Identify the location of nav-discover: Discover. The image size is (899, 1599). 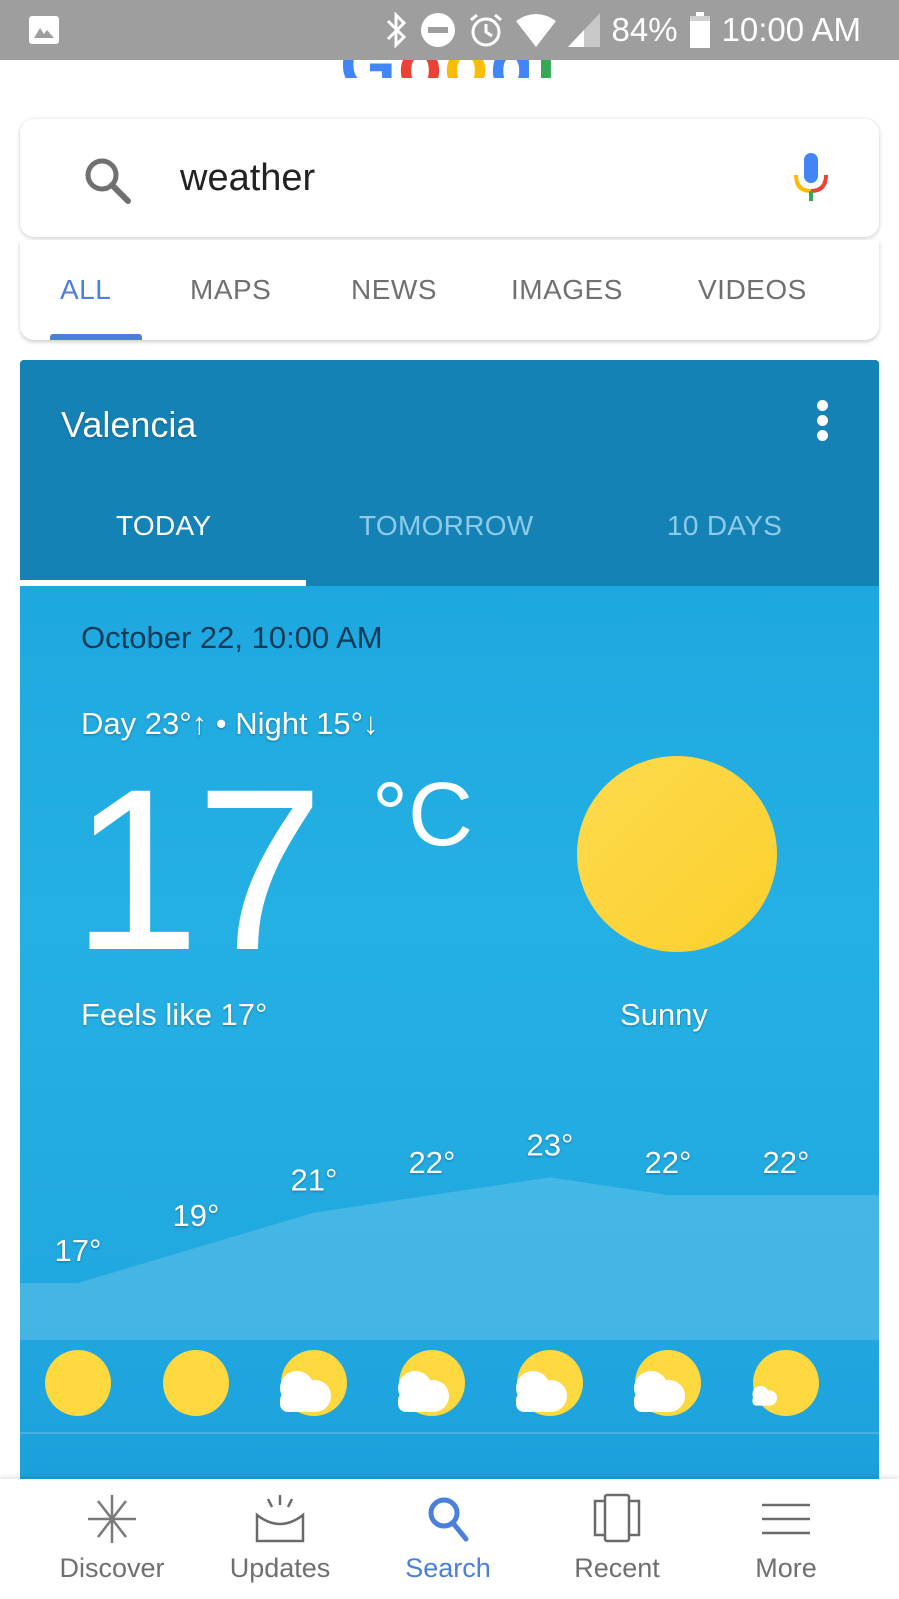
(112, 1539).